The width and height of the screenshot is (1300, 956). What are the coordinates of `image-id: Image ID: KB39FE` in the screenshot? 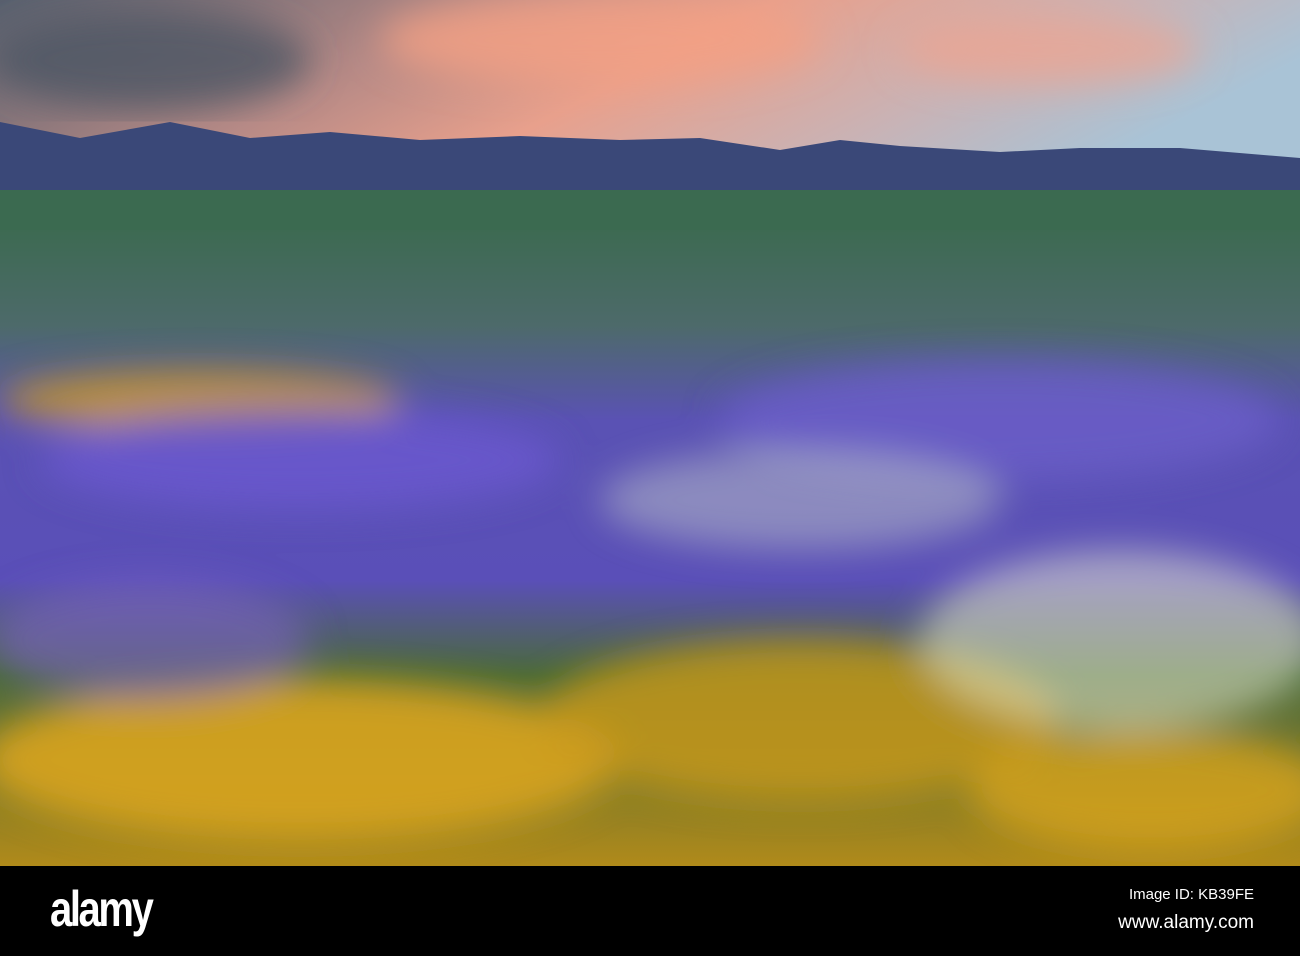 It's located at (1191, 894).